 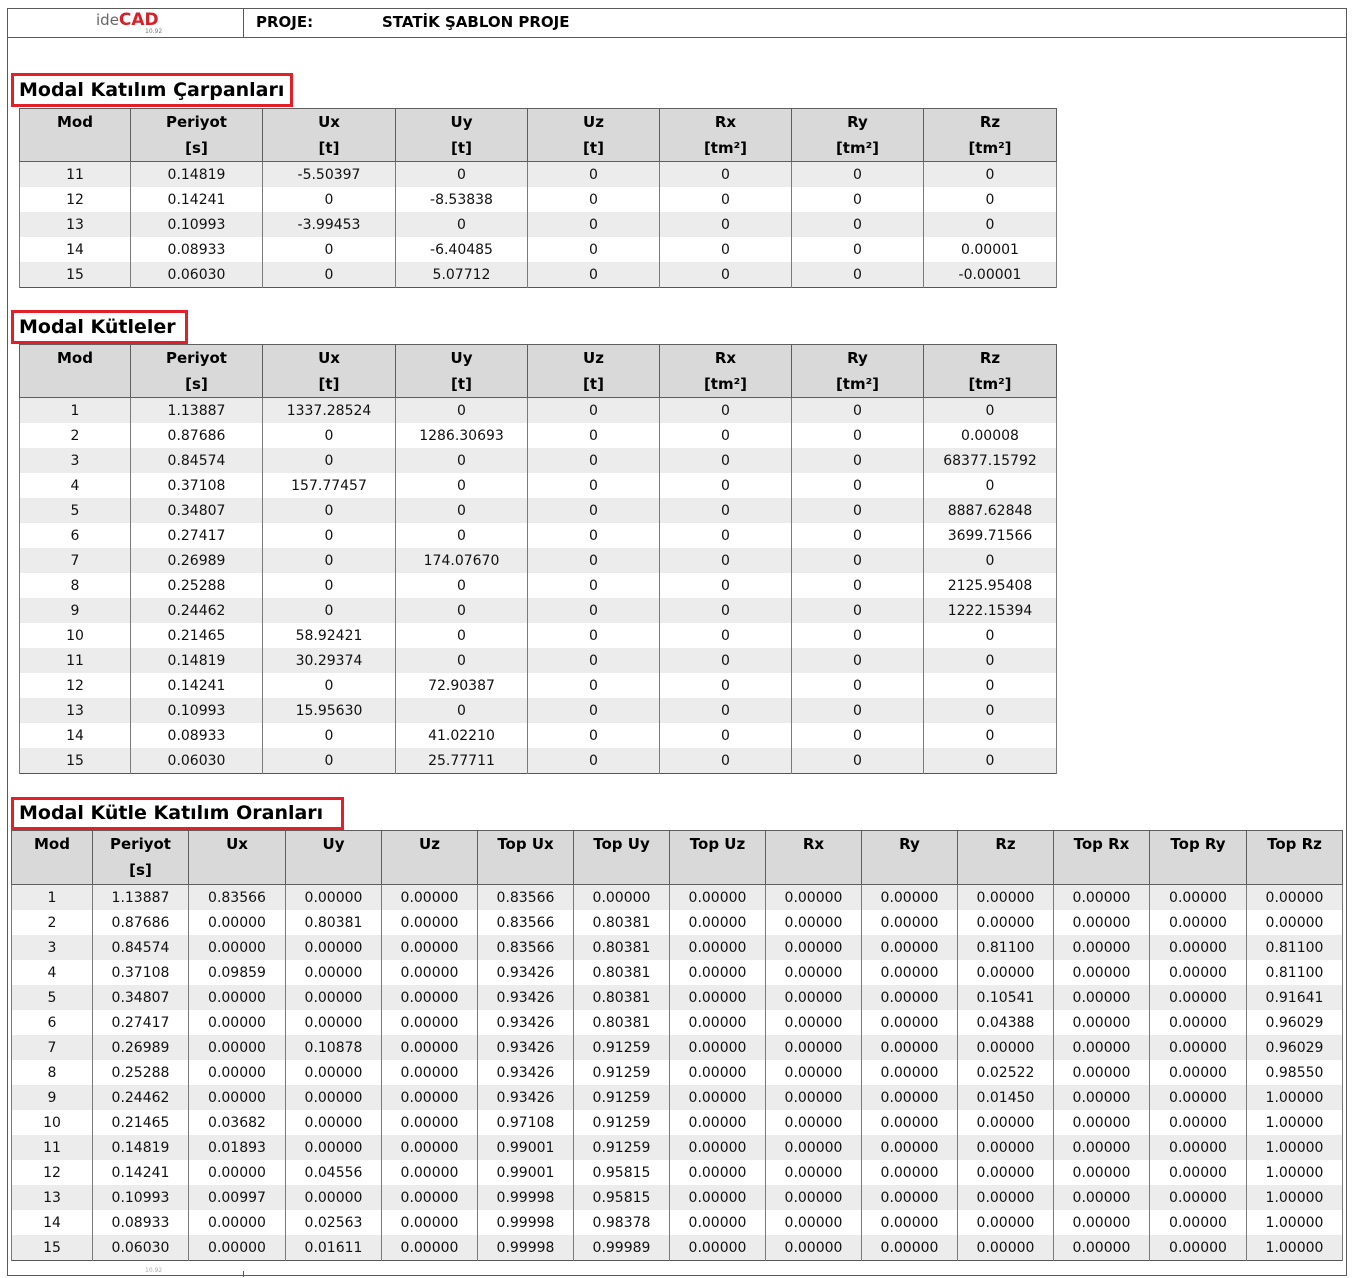 I want to click on cell-mod: 11, so click(x=75, y=174).